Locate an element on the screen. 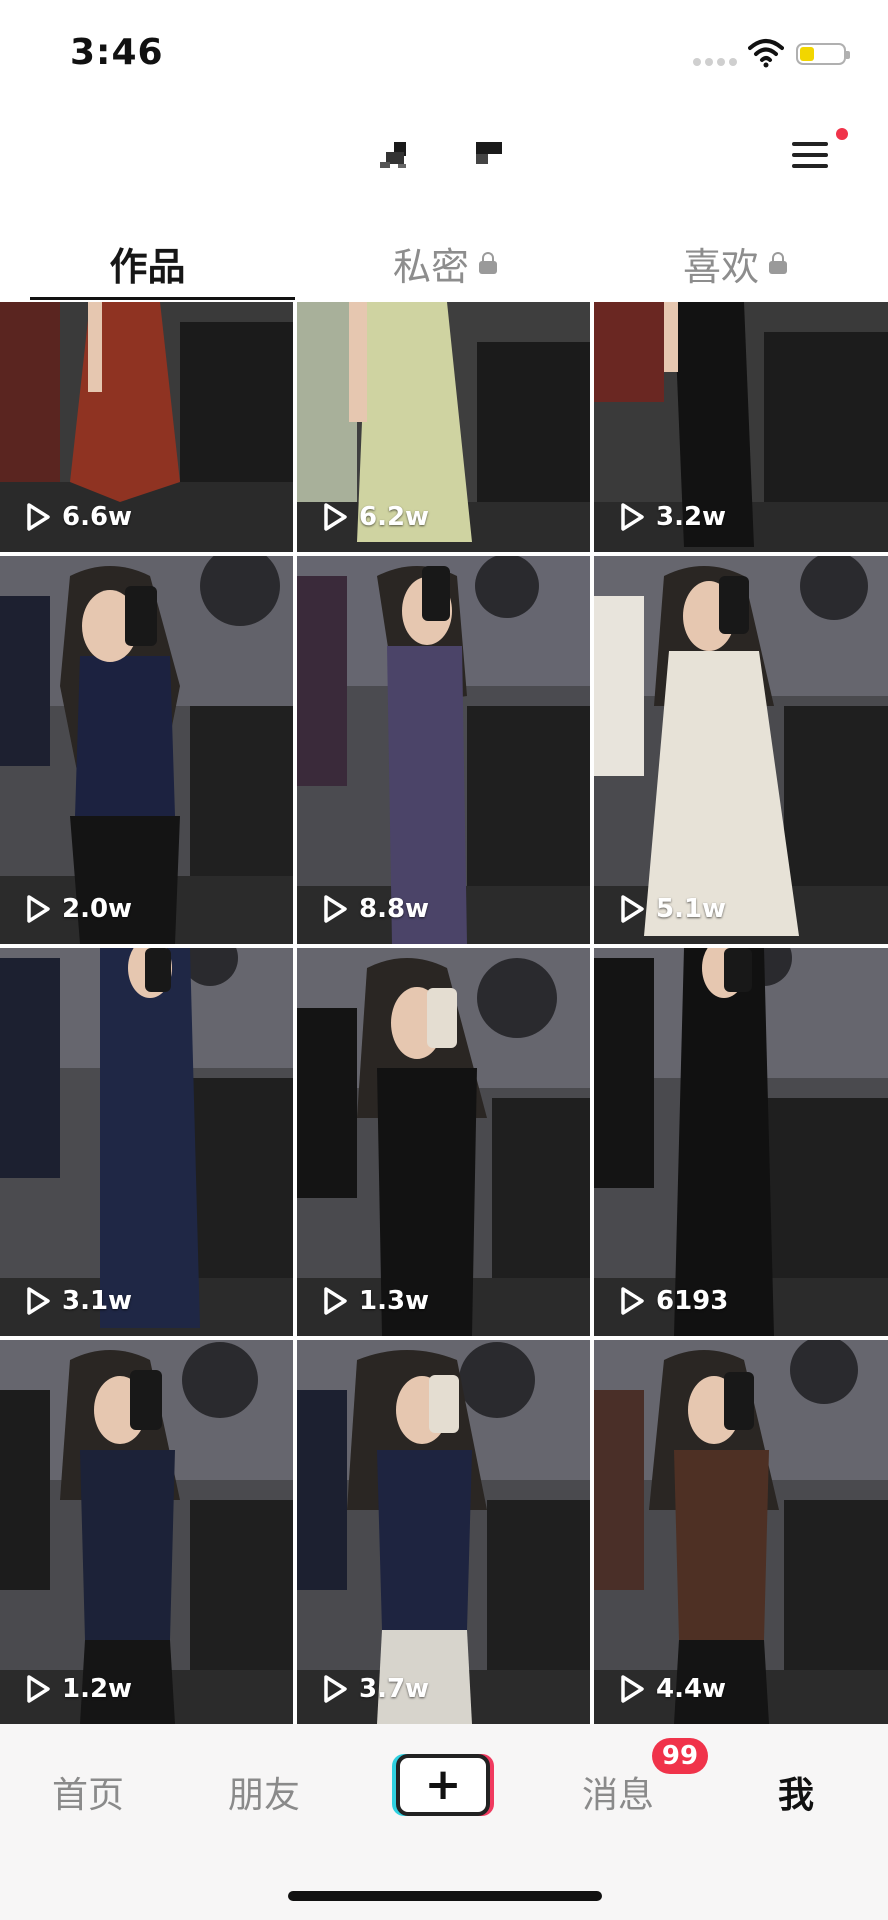 This screenshot has height=1920, width=888. view-count-text: 4.4w is located at coordinates (691, 1689).